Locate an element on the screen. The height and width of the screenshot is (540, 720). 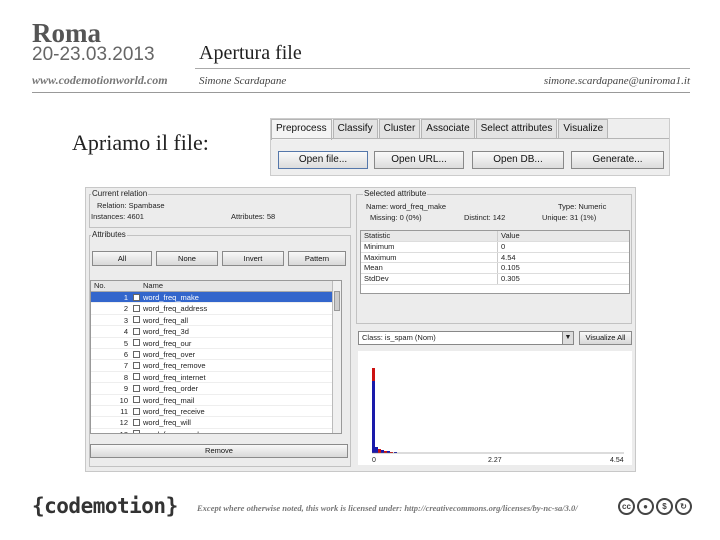
by-icon: ● is located at coordinates (645, 506).